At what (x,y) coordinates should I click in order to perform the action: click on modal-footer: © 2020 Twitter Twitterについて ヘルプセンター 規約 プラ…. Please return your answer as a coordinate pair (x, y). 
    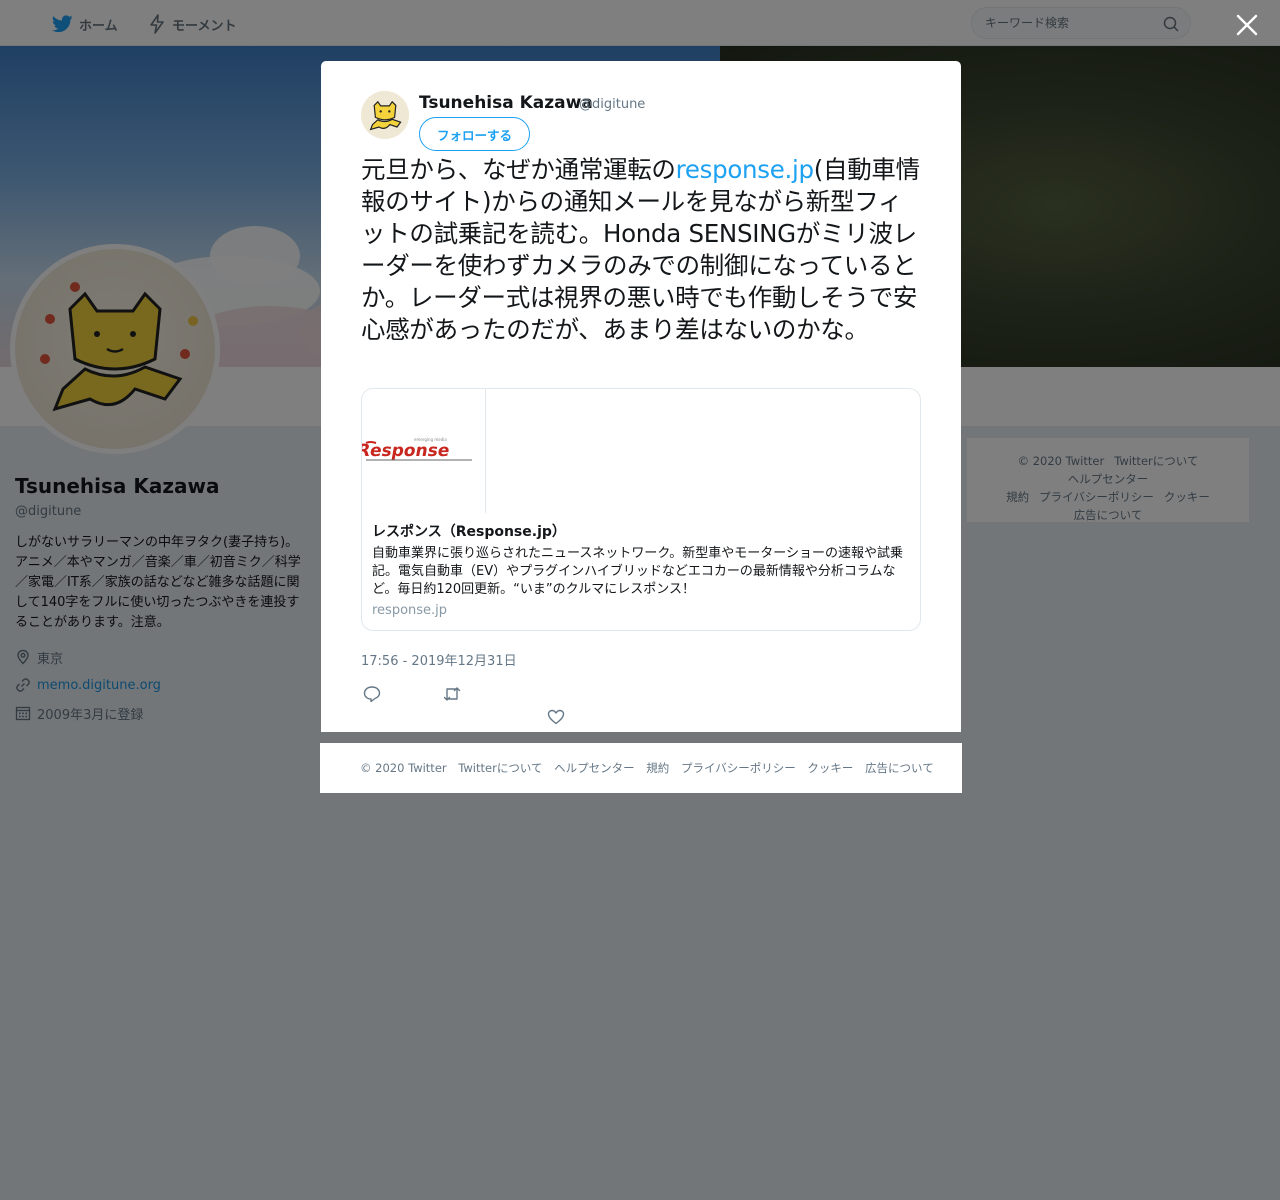
    Looking at the image, I should click on (641, 768).